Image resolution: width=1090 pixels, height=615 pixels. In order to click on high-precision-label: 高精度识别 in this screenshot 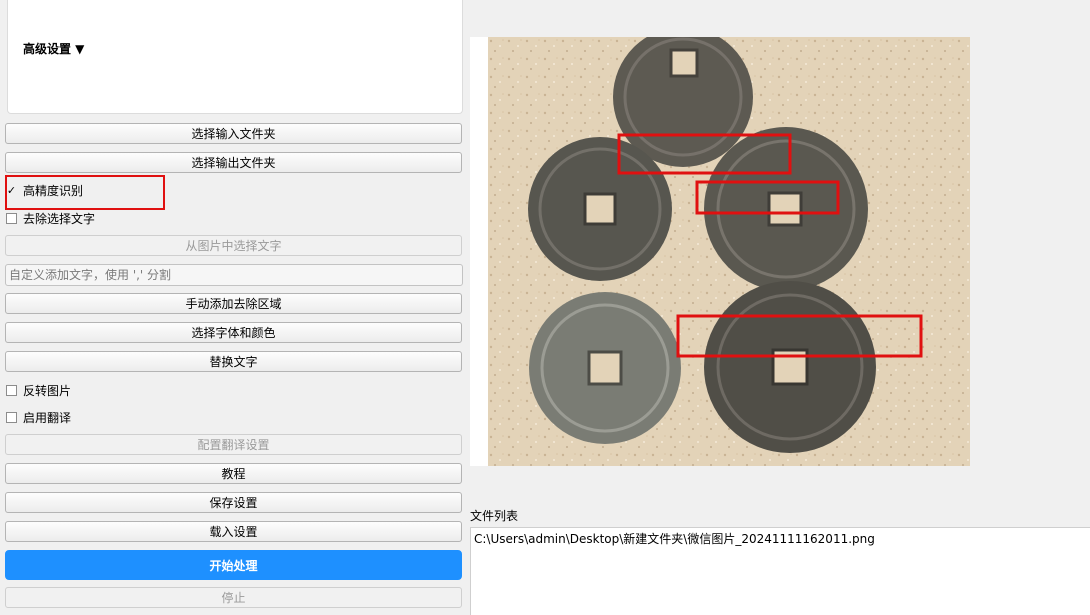, I will do `click(53, 190)`.